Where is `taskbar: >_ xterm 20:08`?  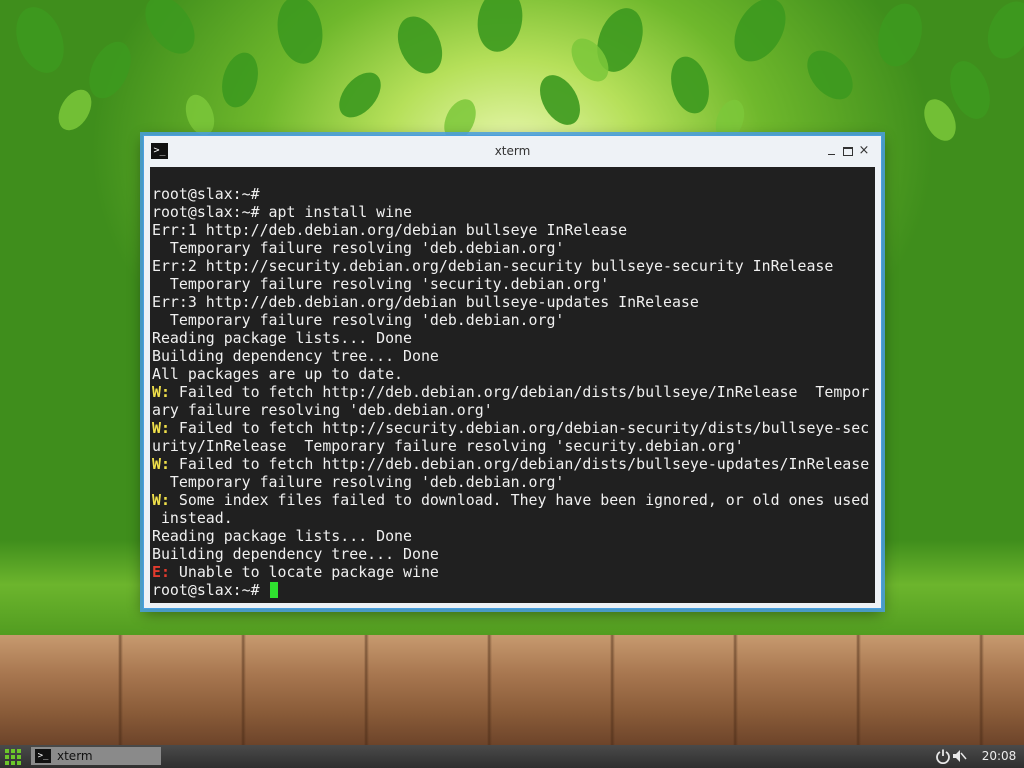 taskbar: >_ xterm 20:08 is located at coordinates (512, 756).